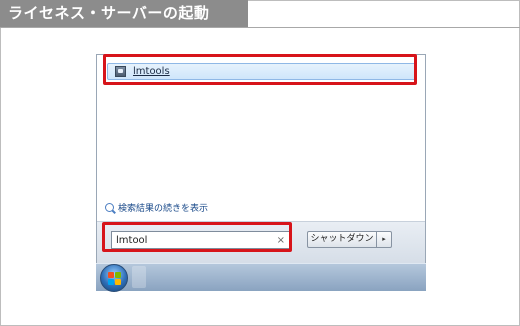  I want to click on taskbar-slot, so click(139, 277).